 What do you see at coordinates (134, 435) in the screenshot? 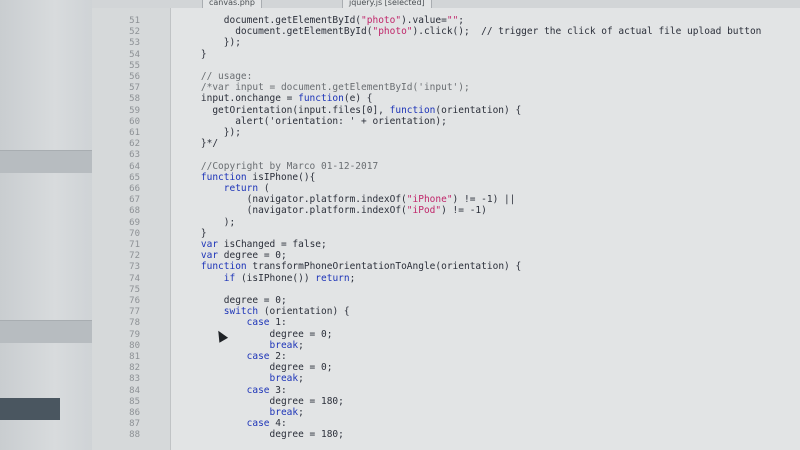
I see `line-number: 88` at bounding box center [134, 435].